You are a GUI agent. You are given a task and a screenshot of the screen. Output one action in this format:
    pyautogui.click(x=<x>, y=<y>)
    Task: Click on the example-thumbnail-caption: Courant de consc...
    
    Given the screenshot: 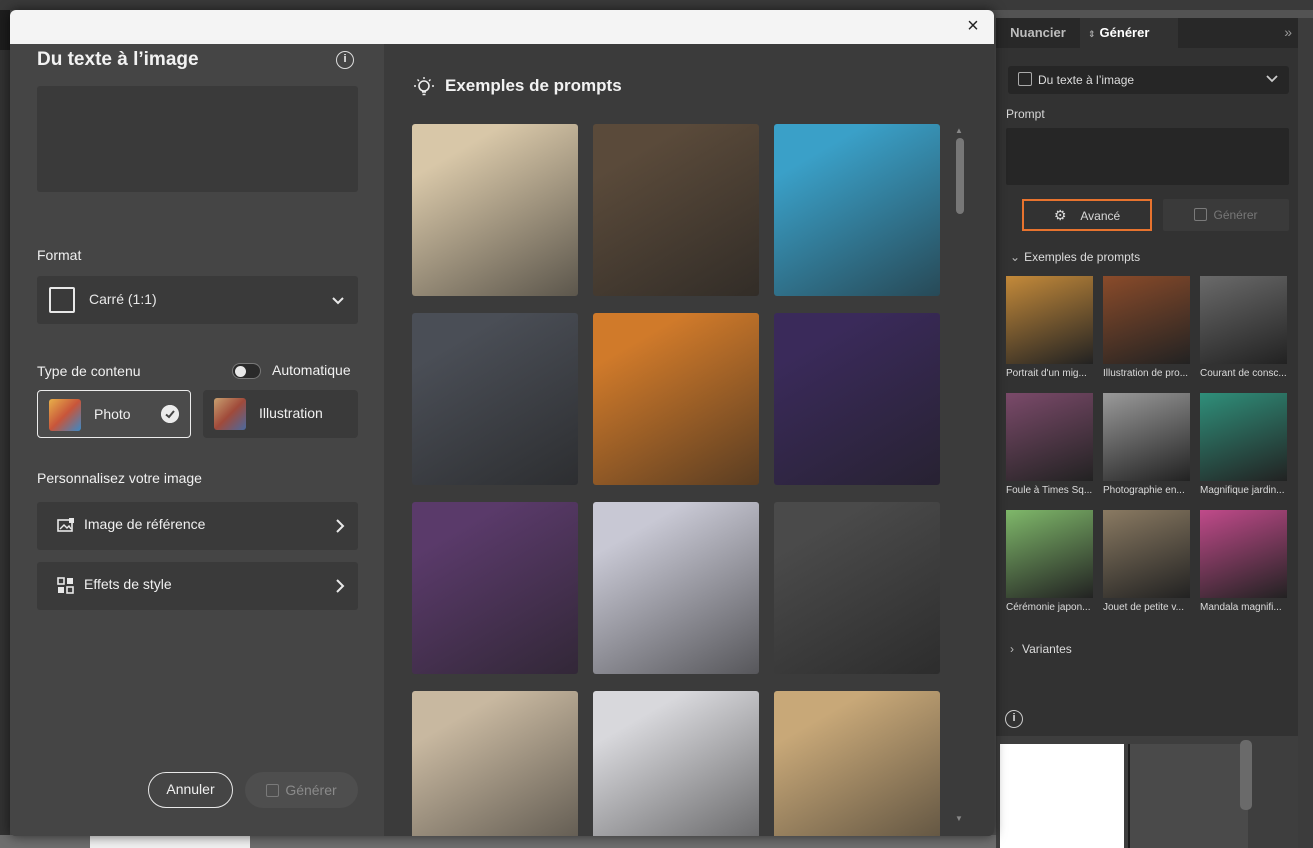 What is the action you would take?
    pyautogui.click(x=1243, y=373)
    